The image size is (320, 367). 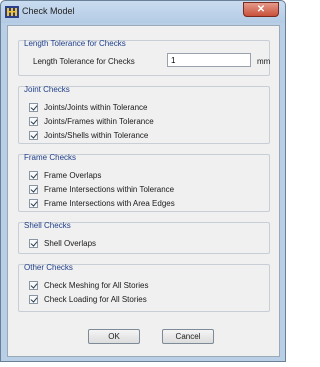 I want to click on group-title: Other Checks, so click(x=48, y=267).